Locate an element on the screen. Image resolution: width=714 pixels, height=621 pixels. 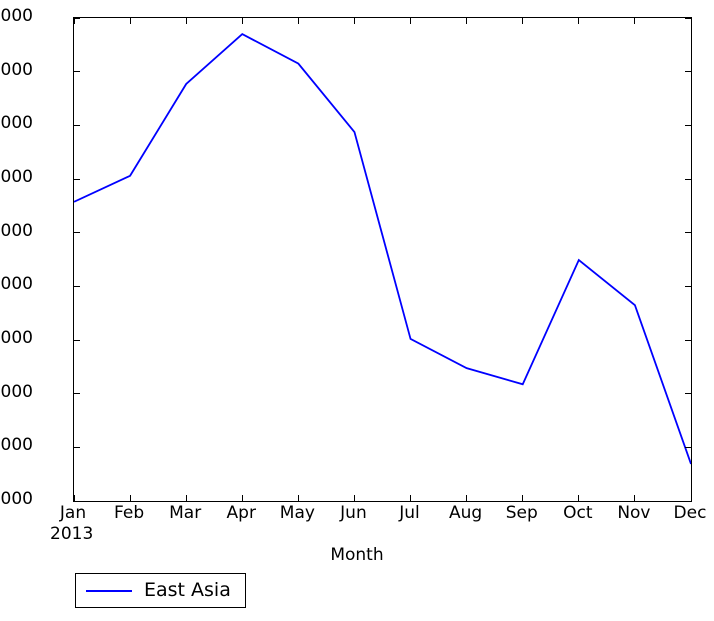
x-tick-label: Jun is located at coordinates (353, 513).